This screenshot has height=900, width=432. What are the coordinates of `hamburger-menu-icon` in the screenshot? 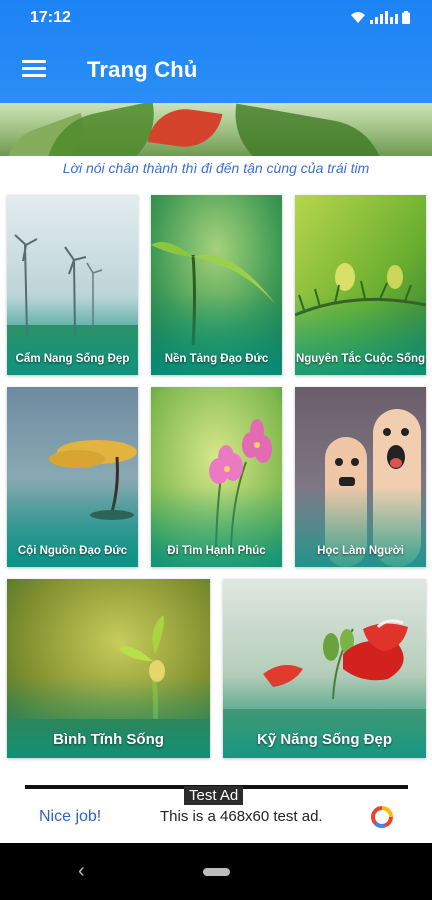 It's located at (35, 69).